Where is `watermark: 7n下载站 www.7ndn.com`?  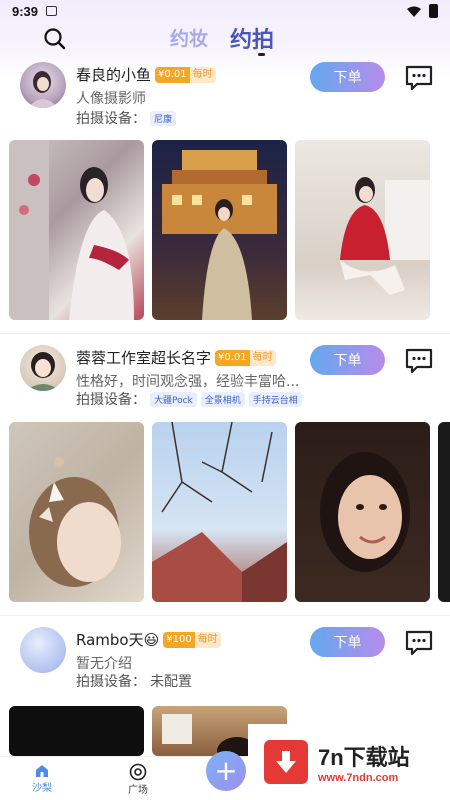 watermark: 7n下载站 www.7ndn.com is located at coordinates (349, 762).